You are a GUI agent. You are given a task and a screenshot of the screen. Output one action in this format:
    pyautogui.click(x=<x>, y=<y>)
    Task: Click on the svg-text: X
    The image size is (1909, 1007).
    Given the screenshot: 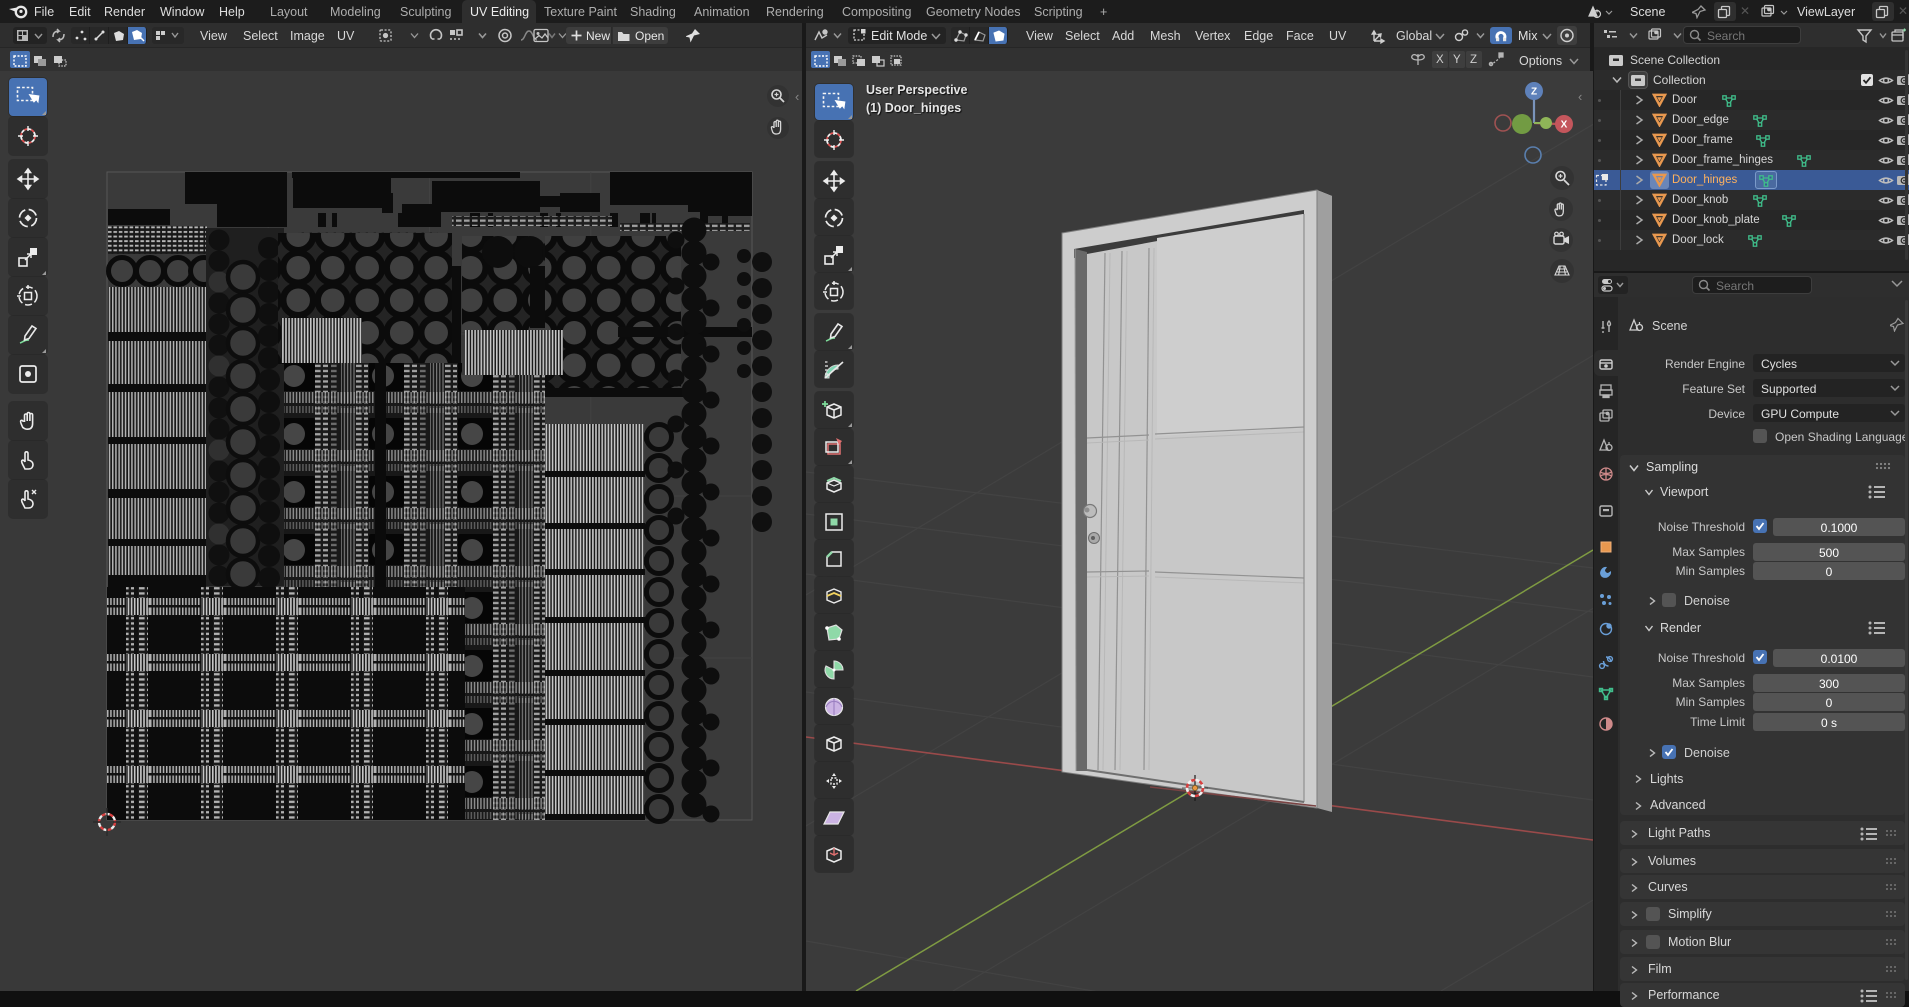 What is the action you would take?
    pyautogui.click(x=1564, y=125)
    